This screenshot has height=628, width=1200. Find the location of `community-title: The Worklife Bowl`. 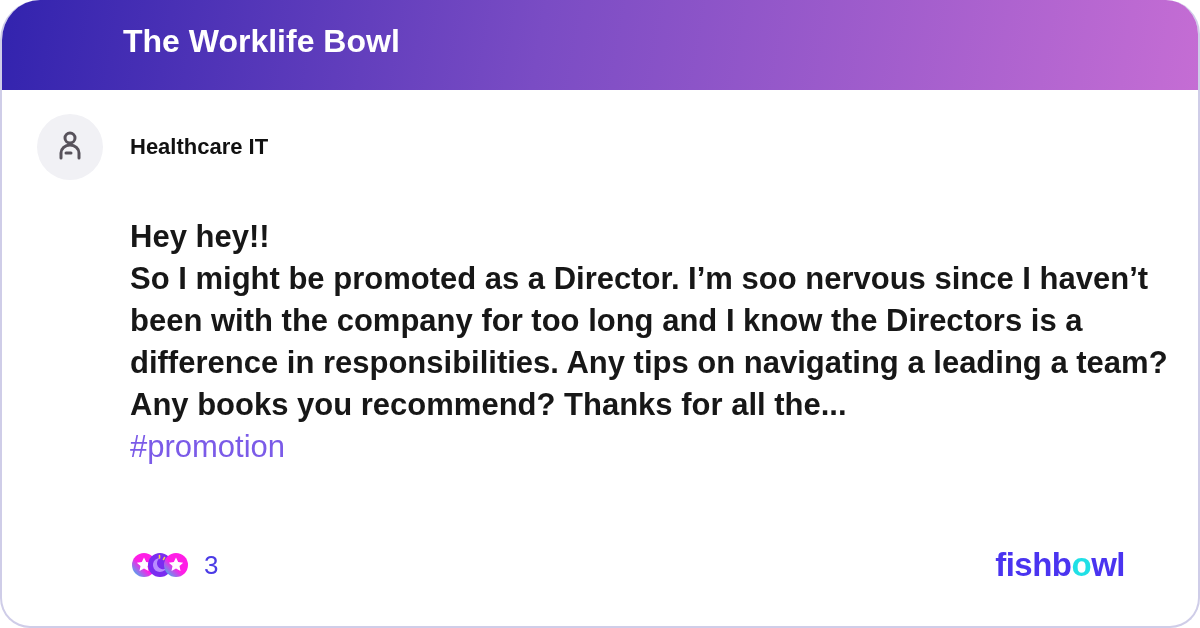

community-title: The Worklife Bowl is located at coordinates (261, 41).